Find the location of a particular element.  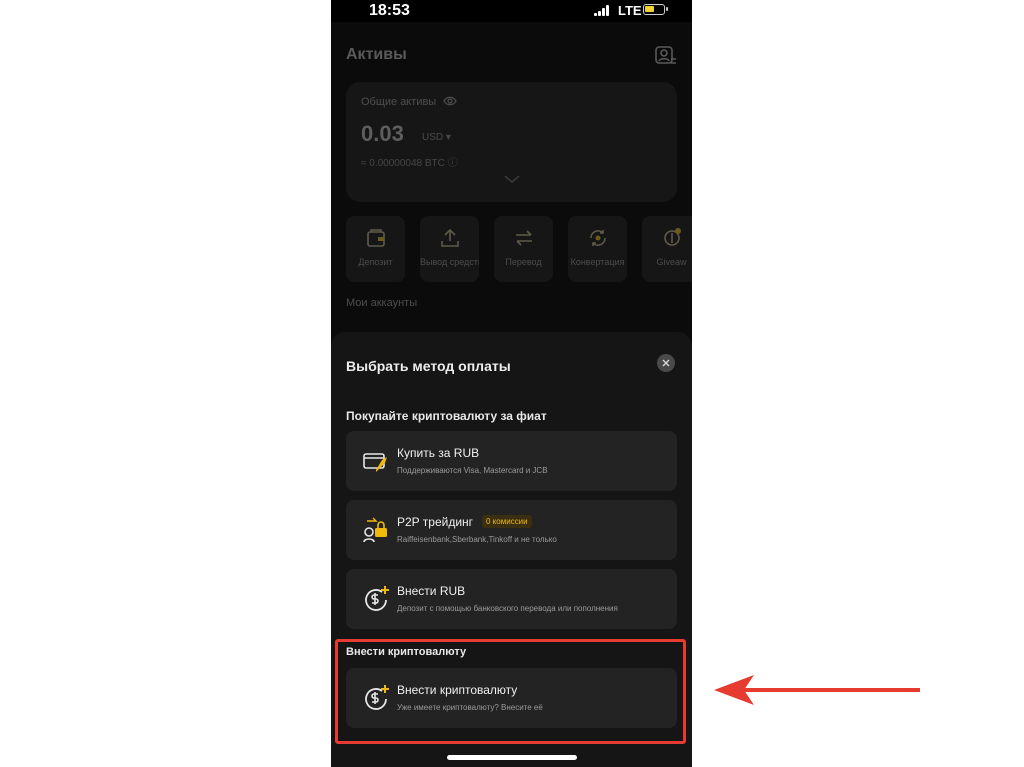

deposit-label: Депозит is located at coordinates (375, 262).